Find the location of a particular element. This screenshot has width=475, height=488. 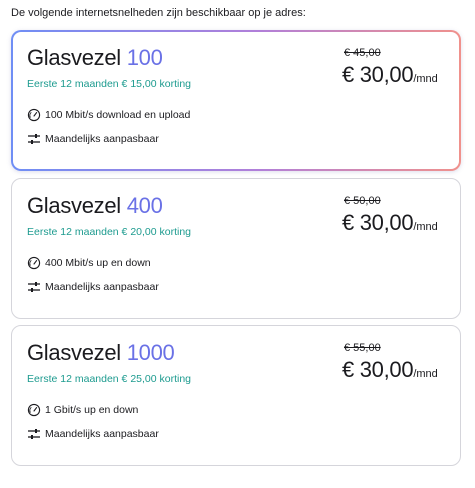

plan-title: Glasvezel 1000 is located at coordinates (101, 353).